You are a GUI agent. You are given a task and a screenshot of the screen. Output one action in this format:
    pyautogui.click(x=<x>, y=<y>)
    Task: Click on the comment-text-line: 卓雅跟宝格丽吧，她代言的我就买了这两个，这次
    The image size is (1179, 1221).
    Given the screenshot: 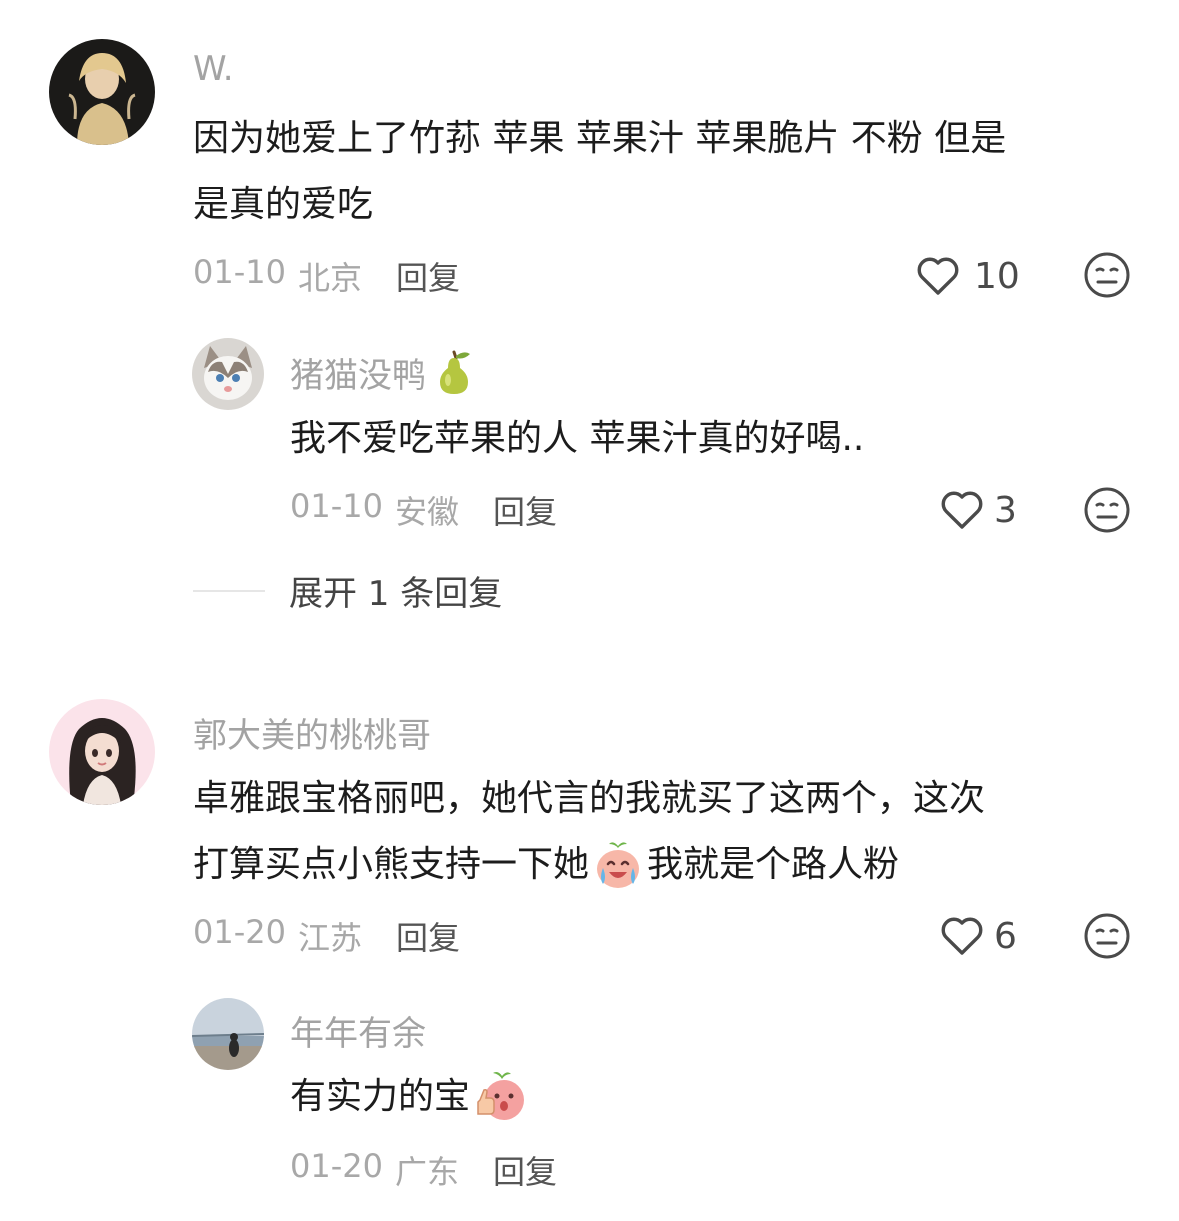 What is the action you would take?
    pyautogui.click(x=589, y=798)
    